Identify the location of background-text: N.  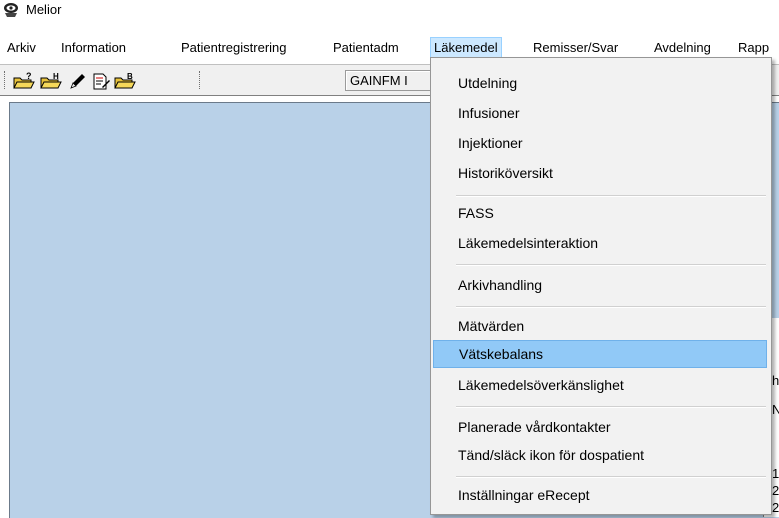
(775, 409).